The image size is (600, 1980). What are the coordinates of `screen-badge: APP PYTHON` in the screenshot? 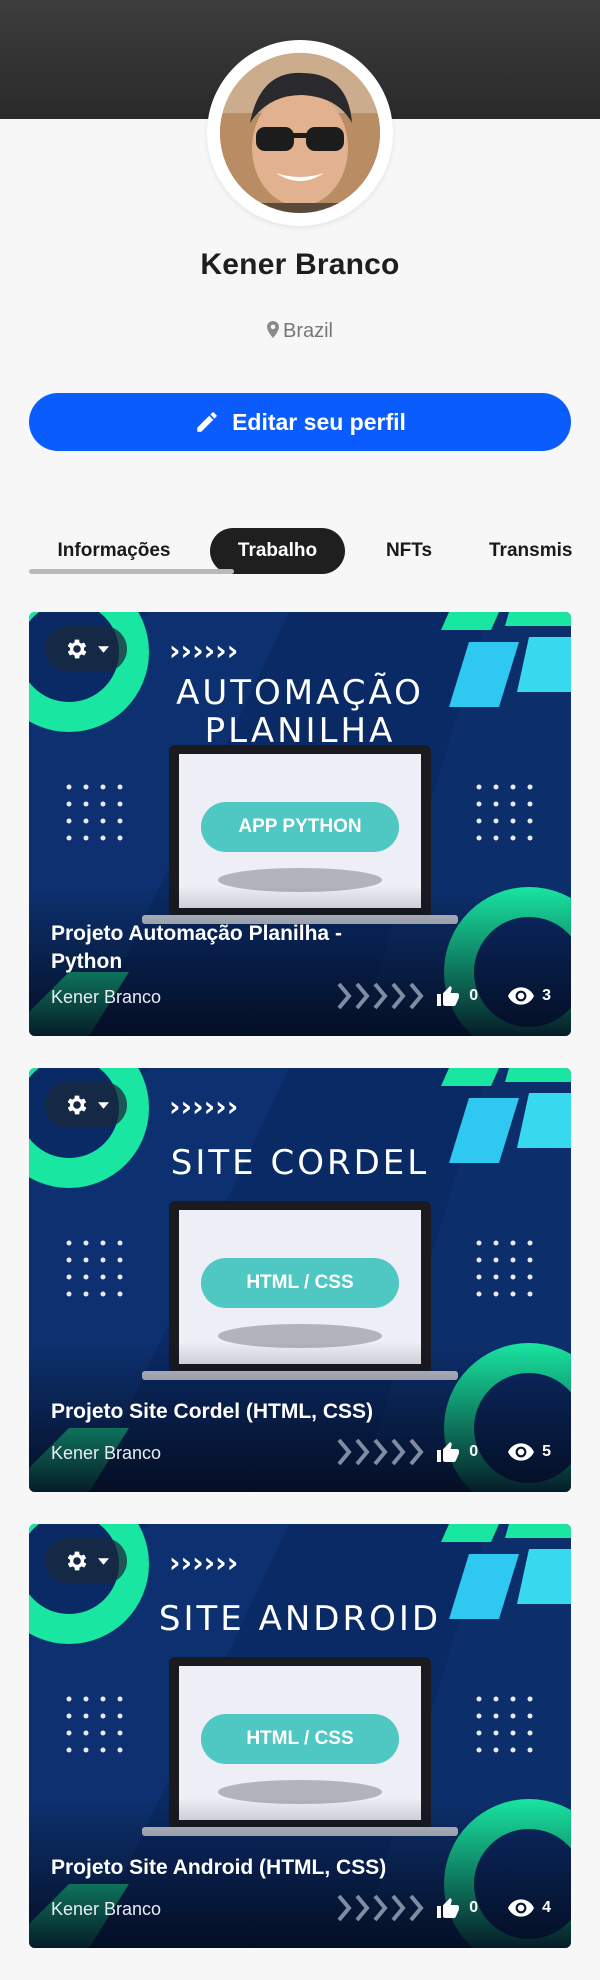 It's located at (300, 827).